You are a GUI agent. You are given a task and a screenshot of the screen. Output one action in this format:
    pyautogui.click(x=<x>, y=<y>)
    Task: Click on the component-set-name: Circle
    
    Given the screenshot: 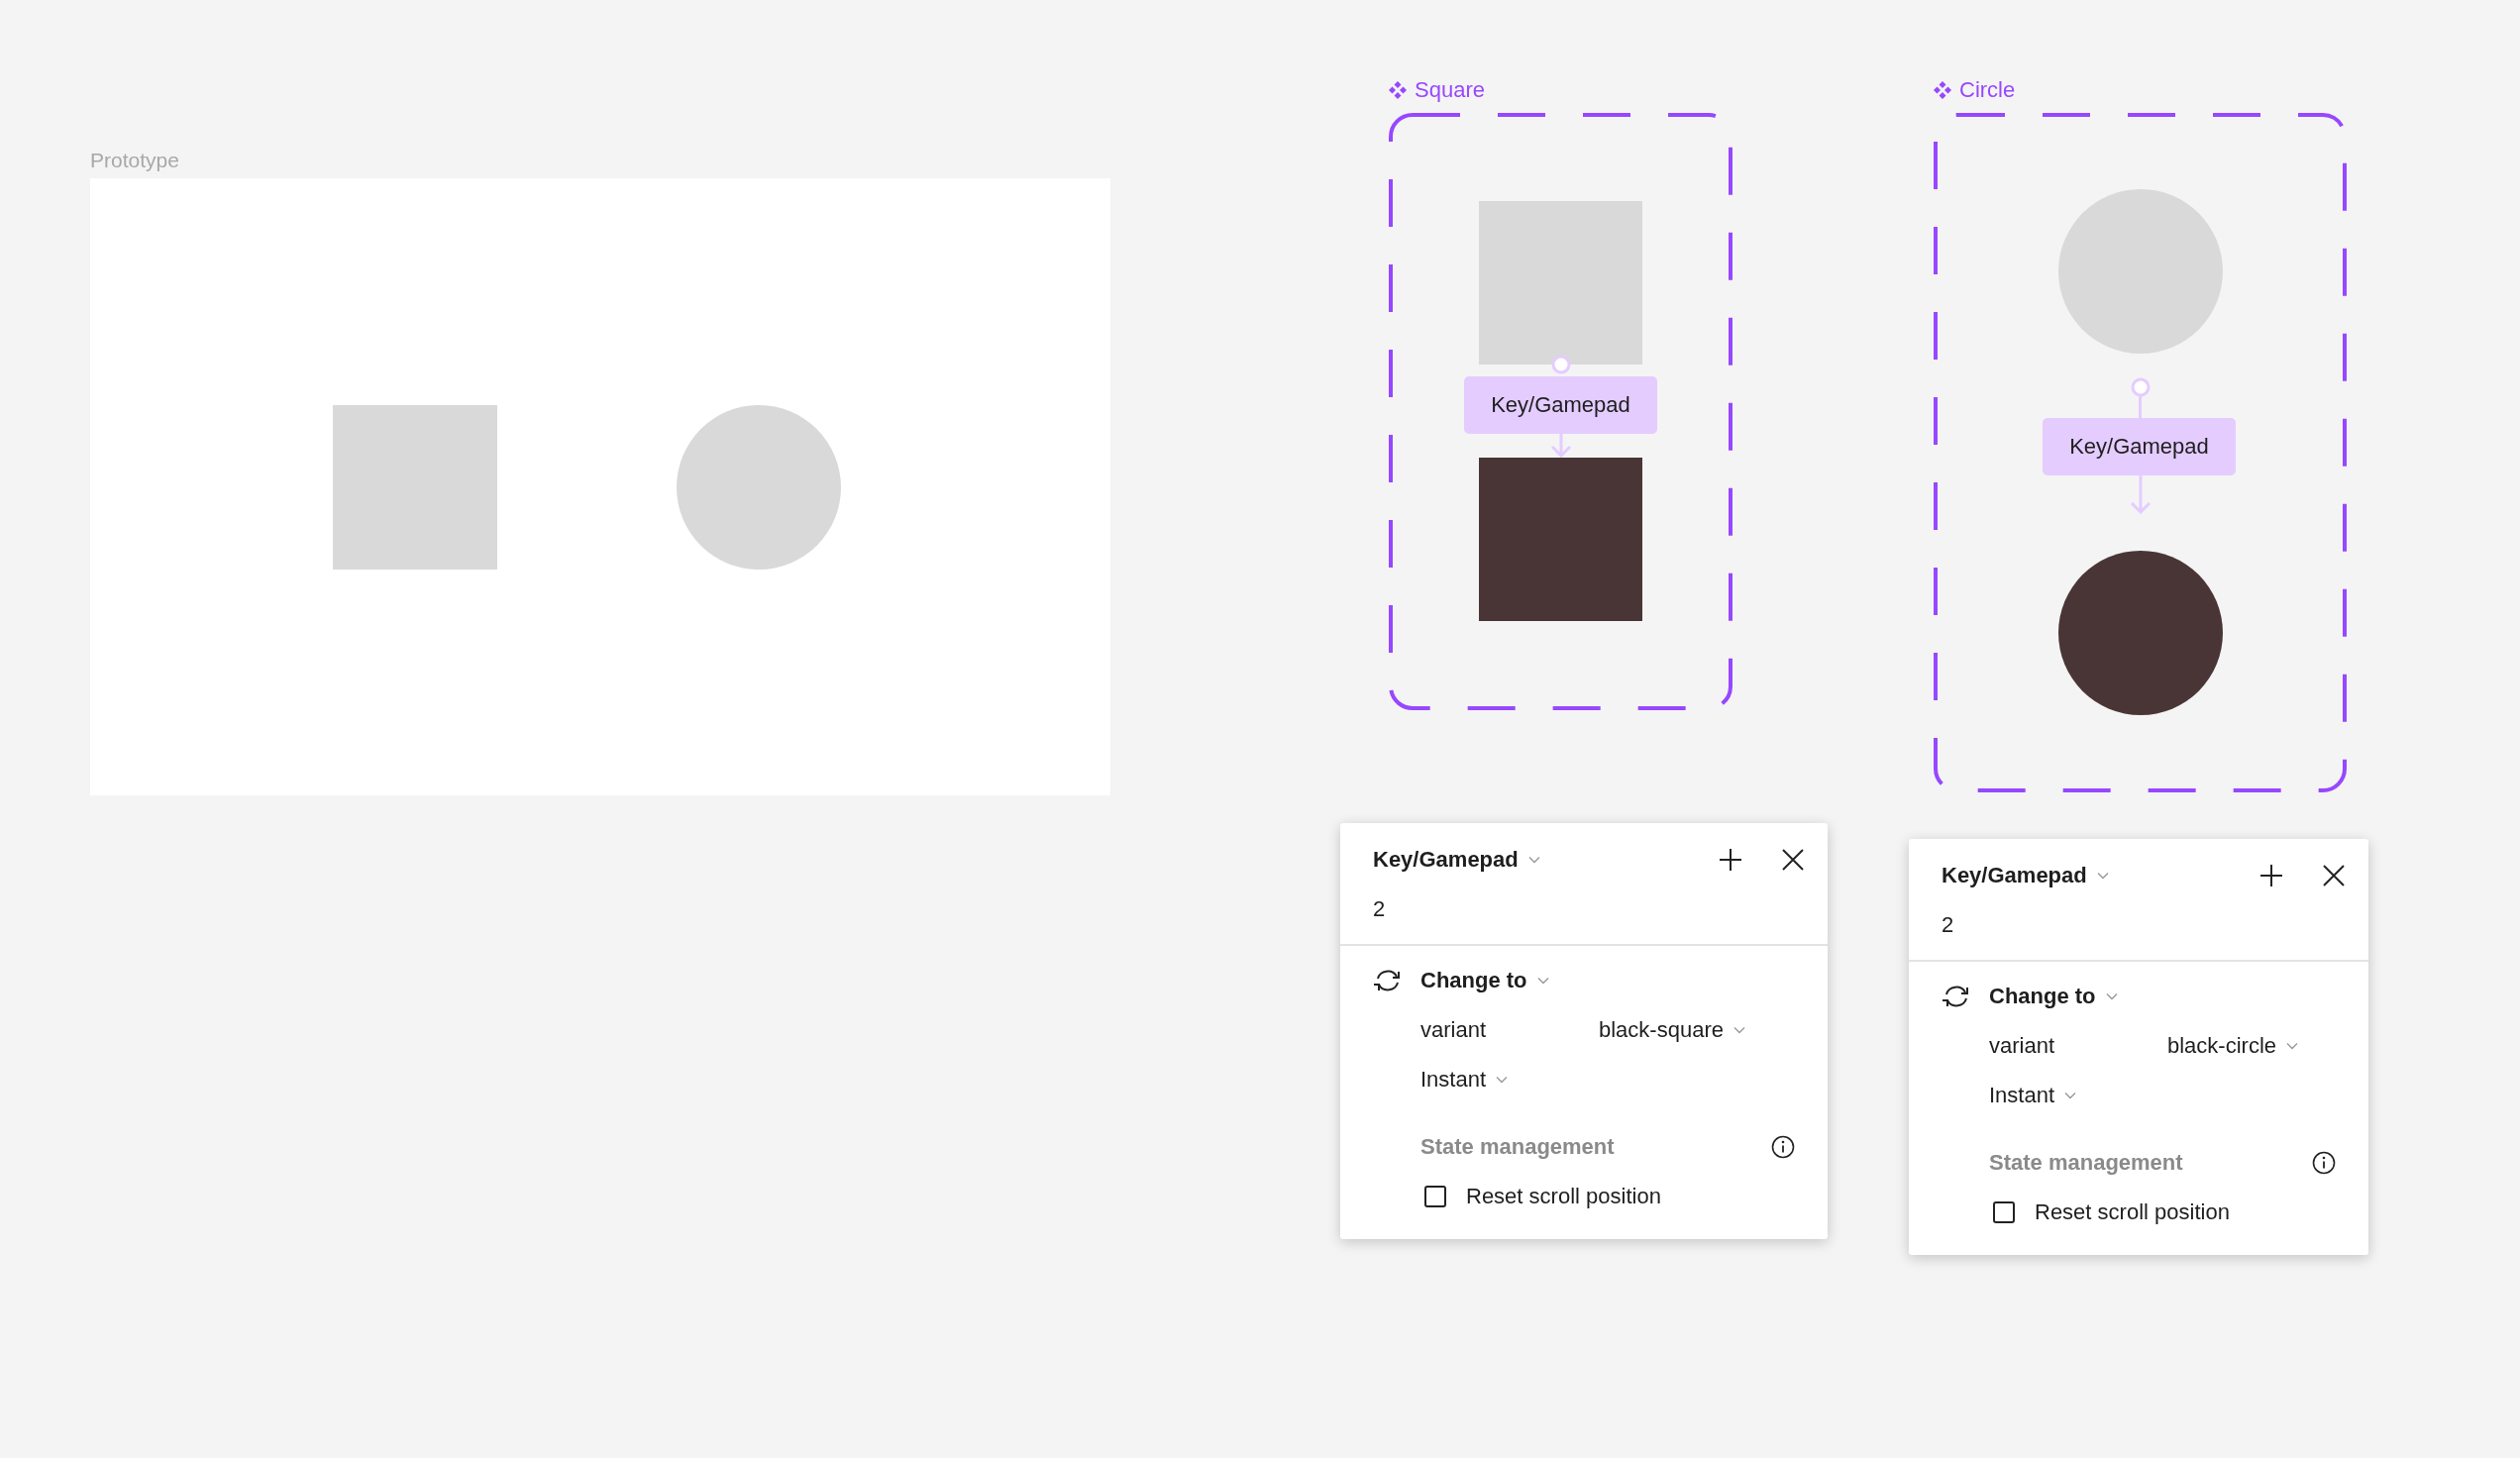 What is the action you would take?
    pyautogui.click(x=1987, y=90)
    